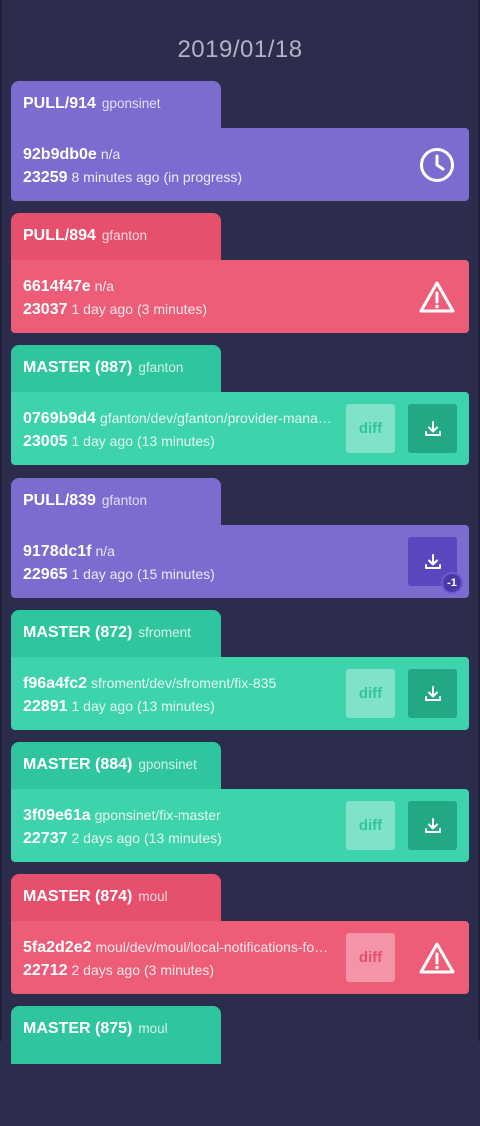 This screenshot has width=480, height=1126. I want to click on download-badge: -1, so click(452, 583).